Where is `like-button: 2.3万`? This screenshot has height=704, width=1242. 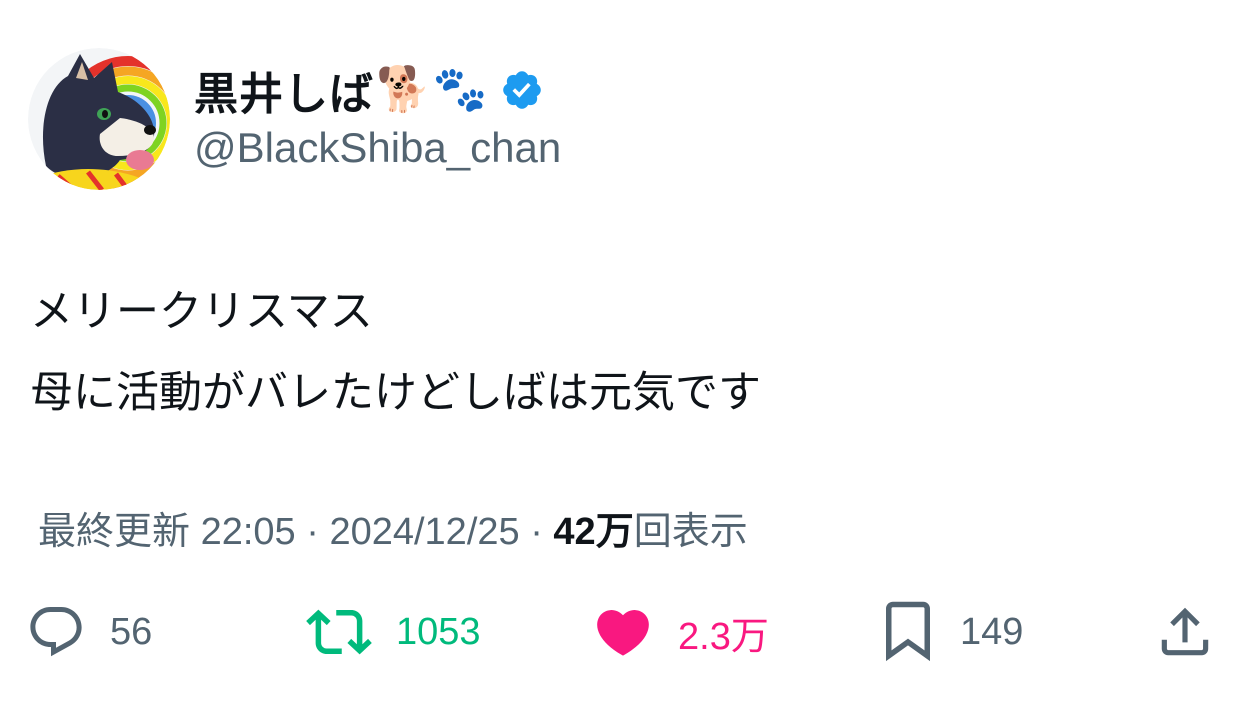 like-button: 2.3万 is located at coordinates (680, 632).